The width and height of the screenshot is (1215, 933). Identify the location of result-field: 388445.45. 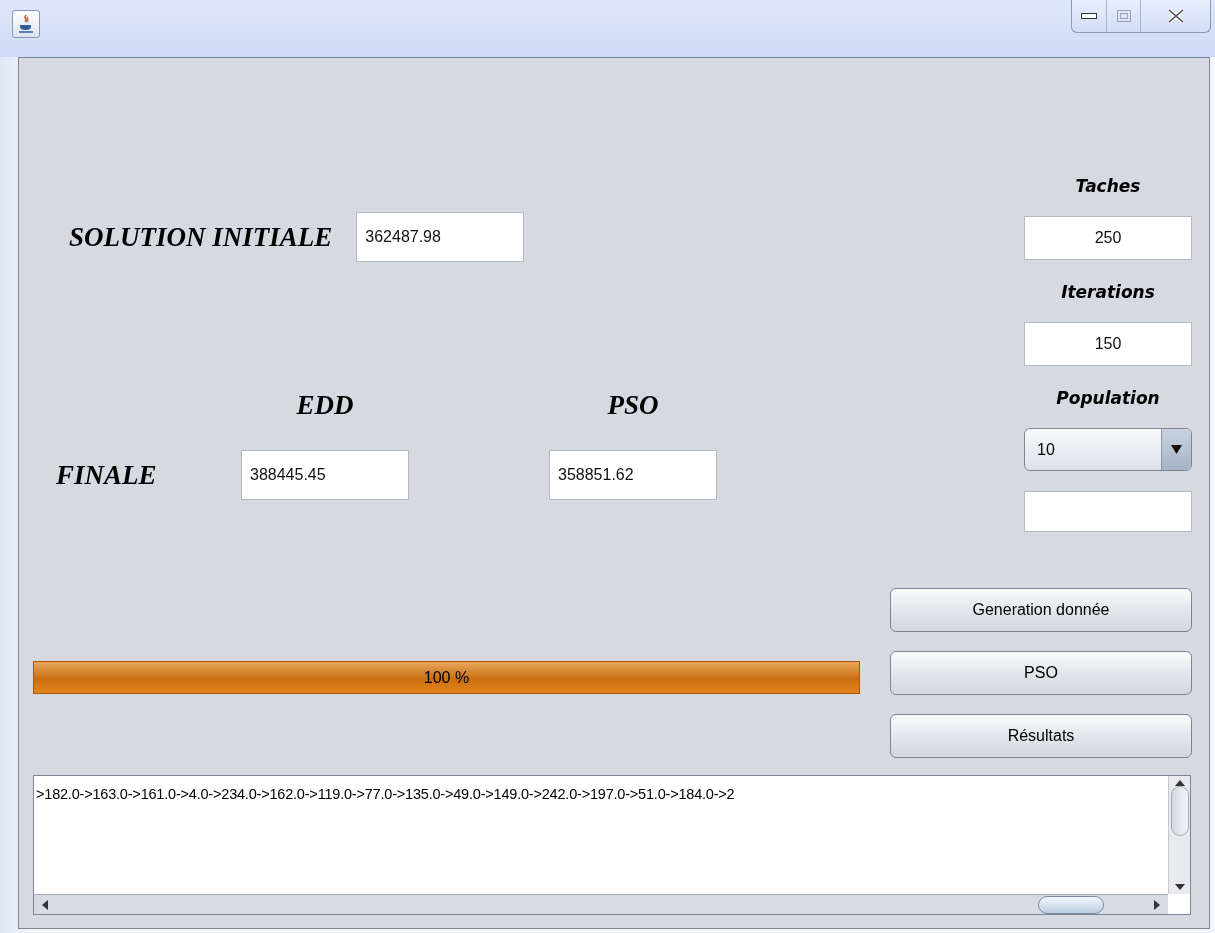
(325, 475).